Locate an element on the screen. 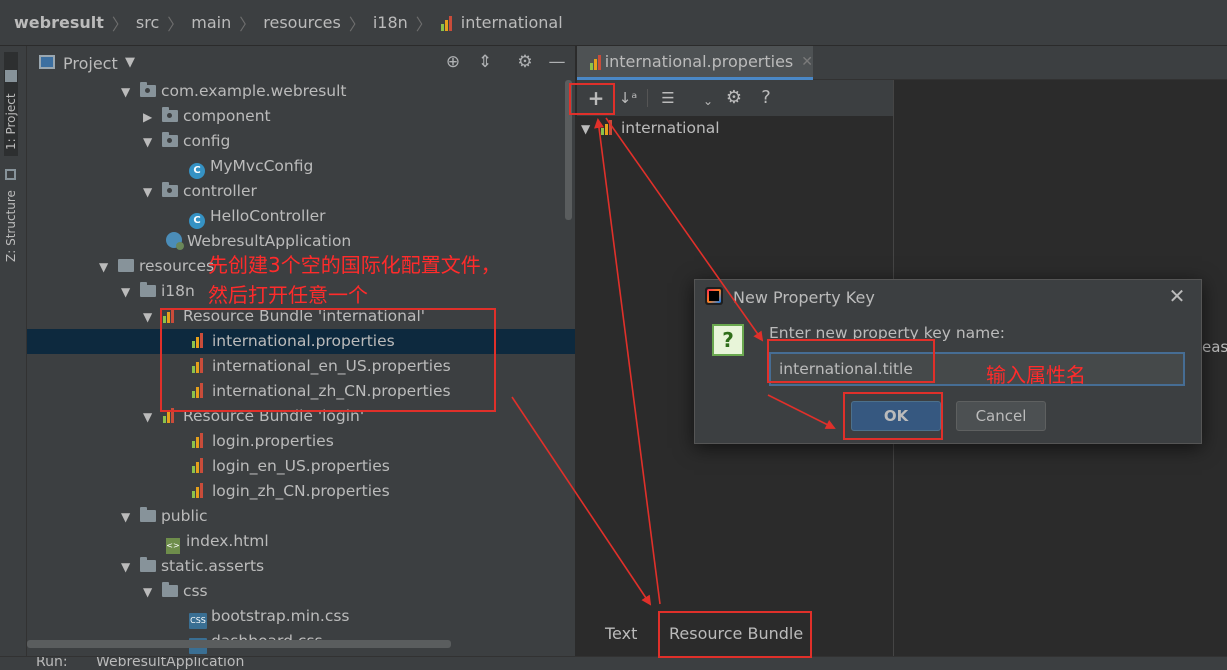 This screenshot has height=670, width=1227. tree-item-label: login.properties is located at coordinates (273, 441).